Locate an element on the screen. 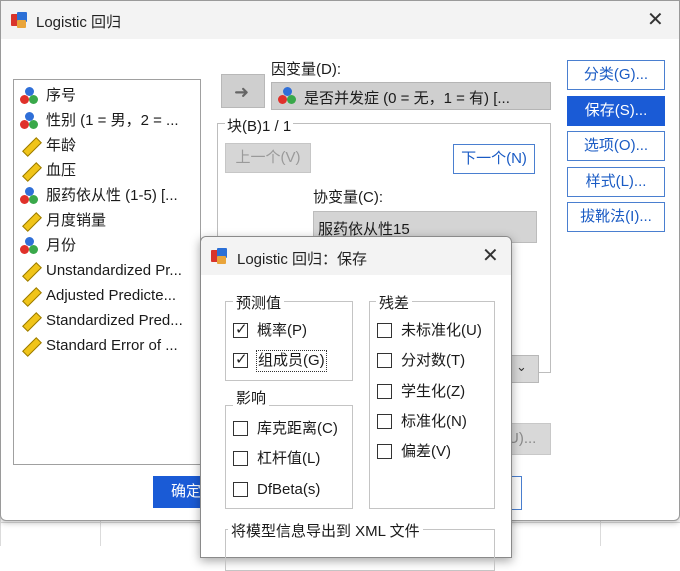 The width and height of the screenshot is (680, 571). save-title-bar: Logistic 回归：保存 ✕ is located at coordinates (356, 256).